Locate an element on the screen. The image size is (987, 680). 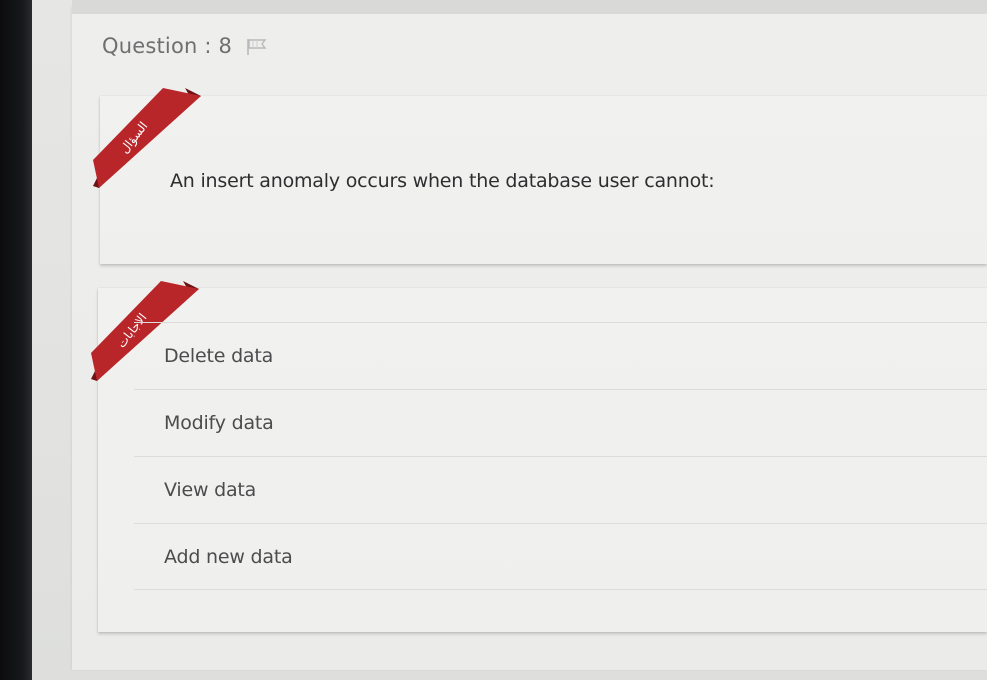
flag-icon is located at coordinates (257, 46).